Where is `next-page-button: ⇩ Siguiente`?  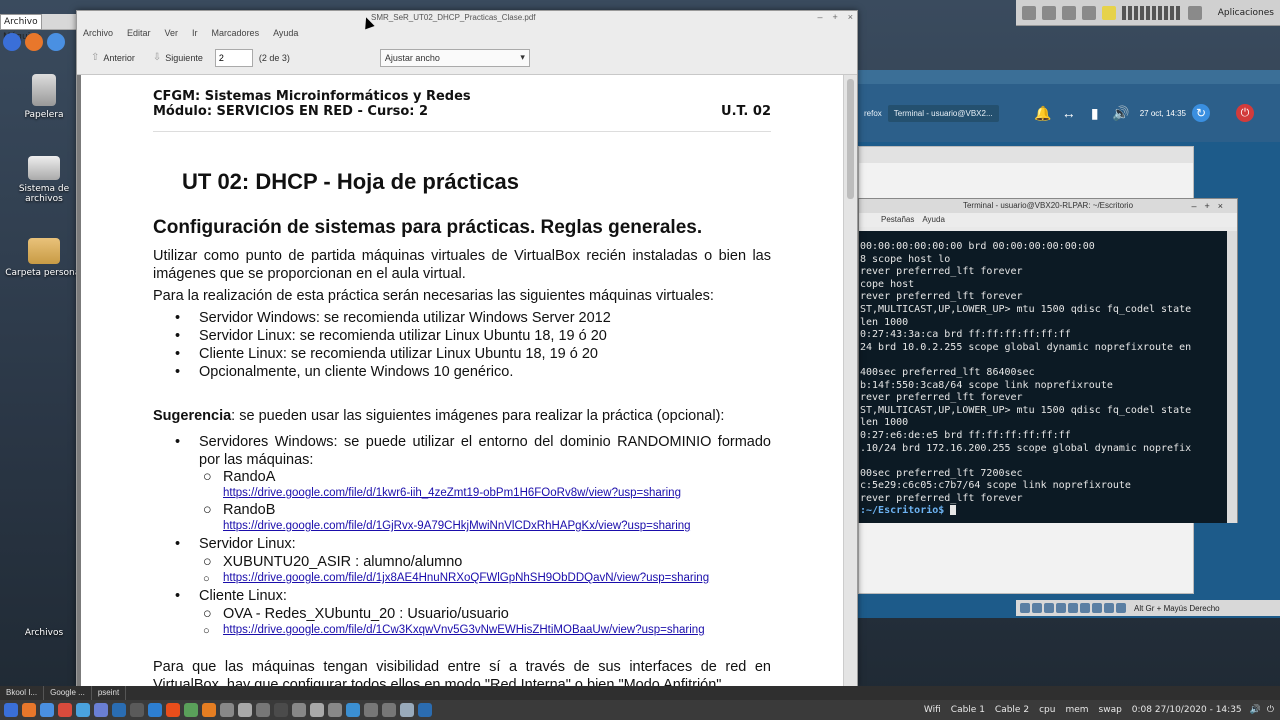 next-page-button: ⇩ Siguiente is located at coordinates (178, 57).